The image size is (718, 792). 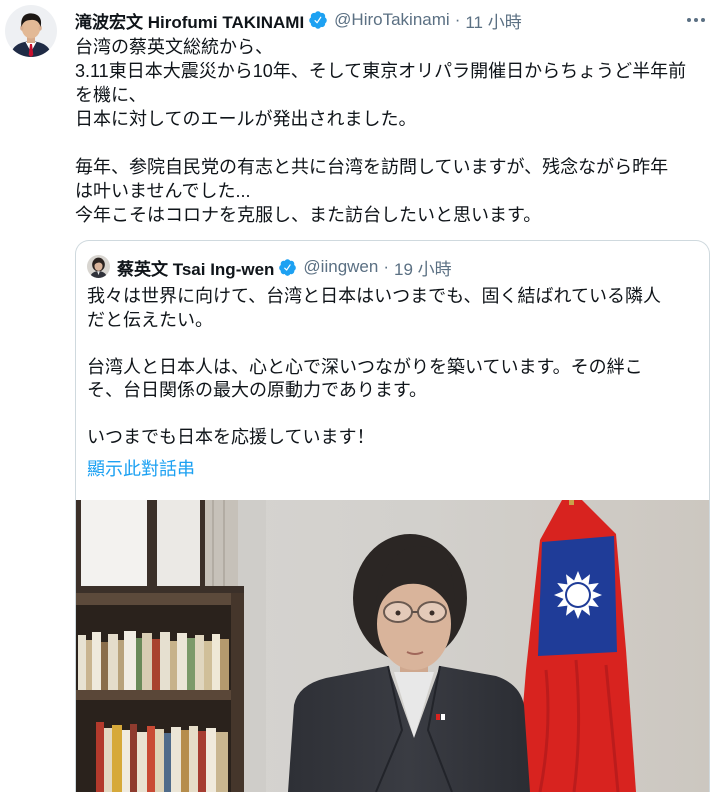 I want to click on quoted-author-display-name: 蔡英文 Tsai Ing-wen, so click(x=195, y=267).